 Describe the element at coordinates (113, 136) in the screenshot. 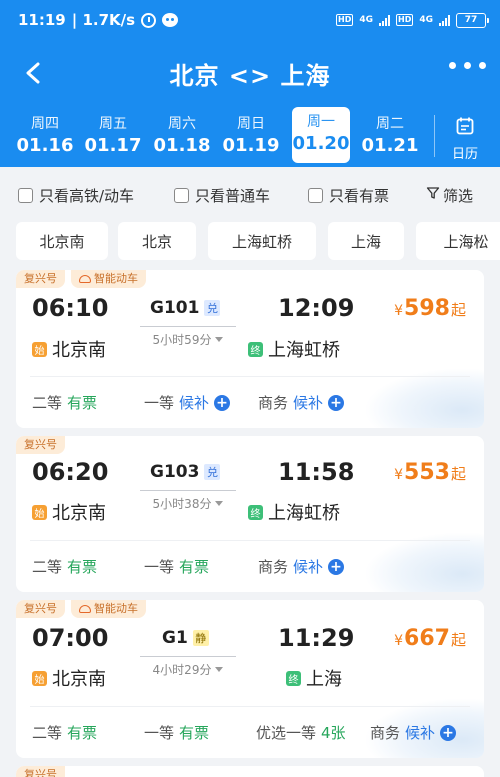

I see `date-item: 周五 01.17` at that location.